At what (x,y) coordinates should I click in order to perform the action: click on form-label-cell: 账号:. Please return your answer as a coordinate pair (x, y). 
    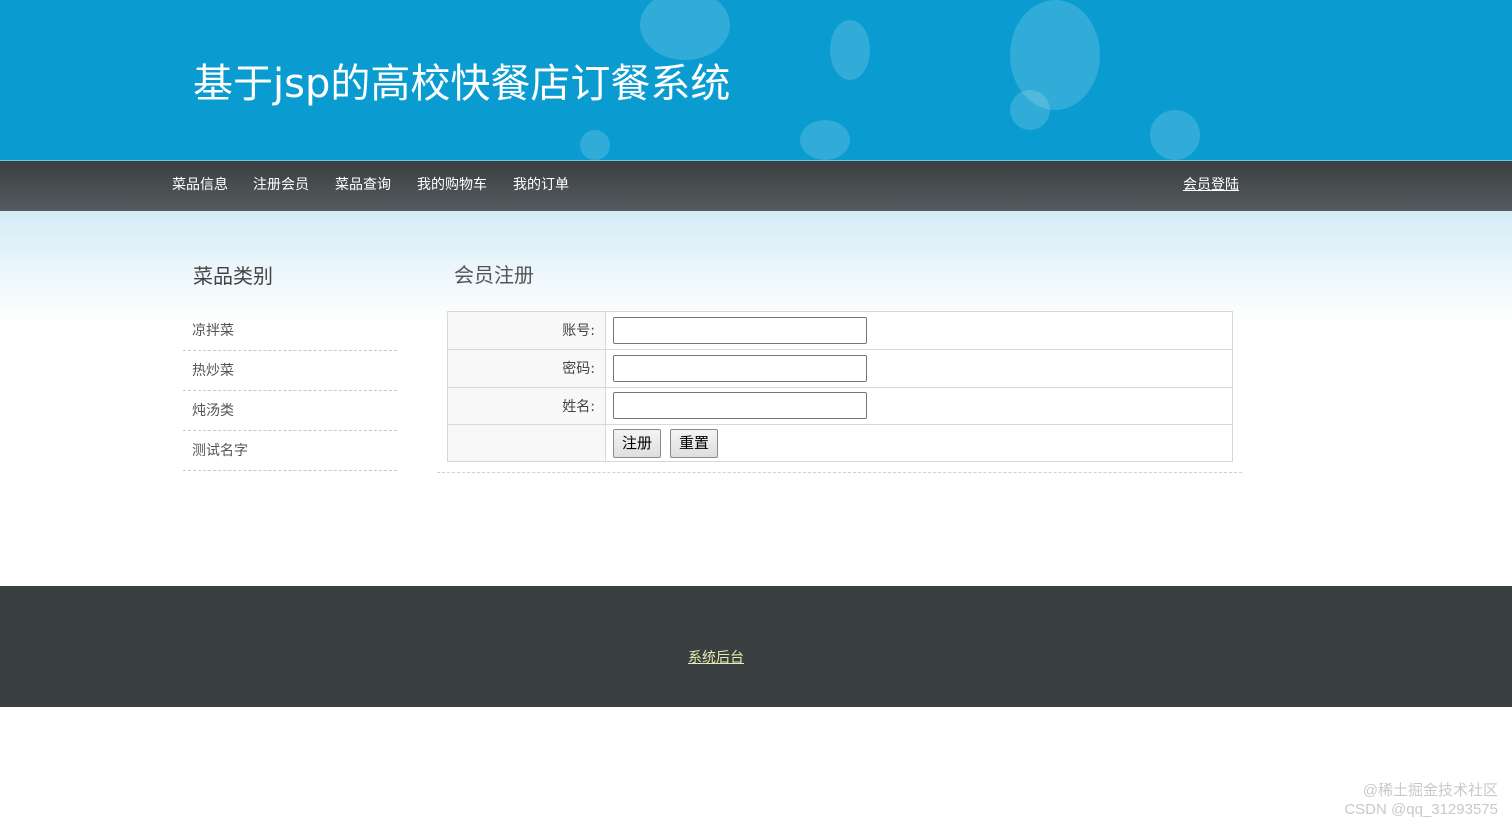
    Looking at the image, I should click on (527, 330).